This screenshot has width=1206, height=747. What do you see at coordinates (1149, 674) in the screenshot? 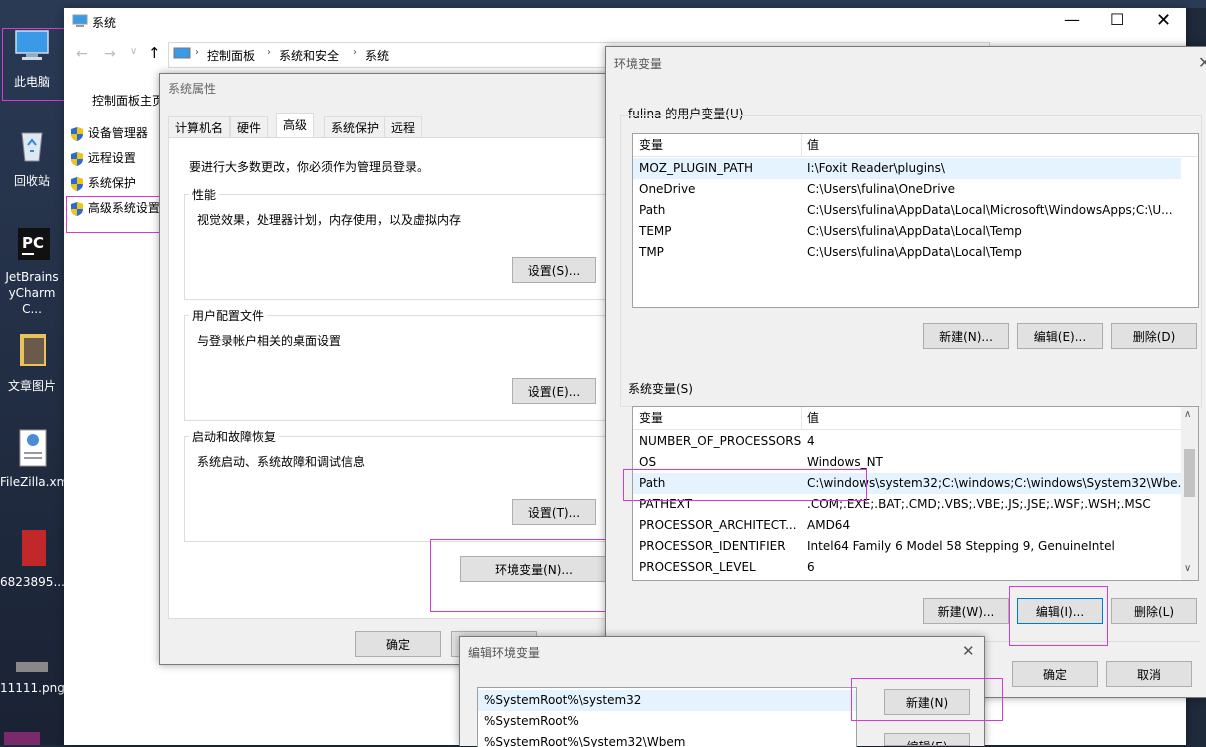
I see `cancel-button: 取消` at bounding box center [1149, 674].